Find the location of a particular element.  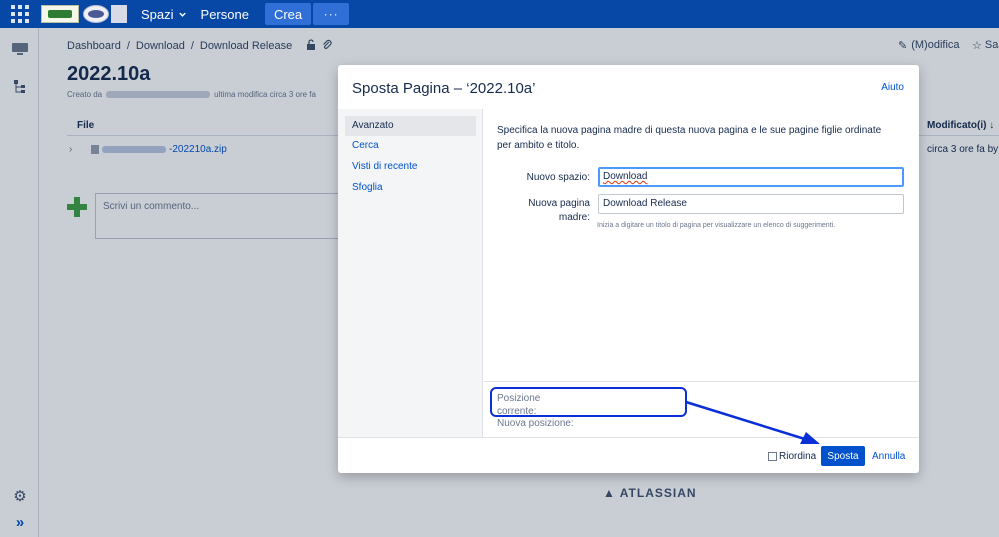

annotation-arrow-icon is located at coordinates (752, 422).